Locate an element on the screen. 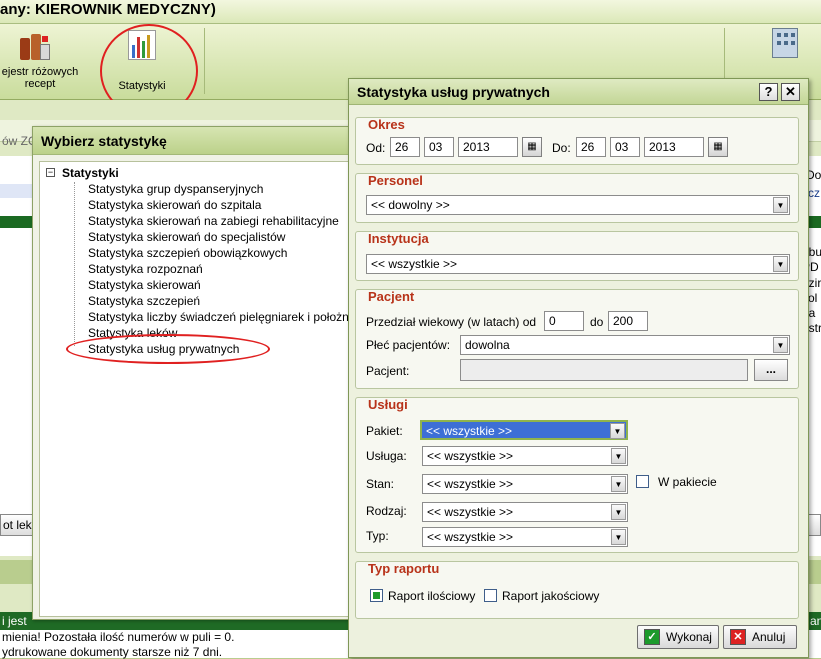 This screenshot has width=821, height=659. age-range-label: Przedział wiekowy (w latach) od is located at coordinates (451, 322).